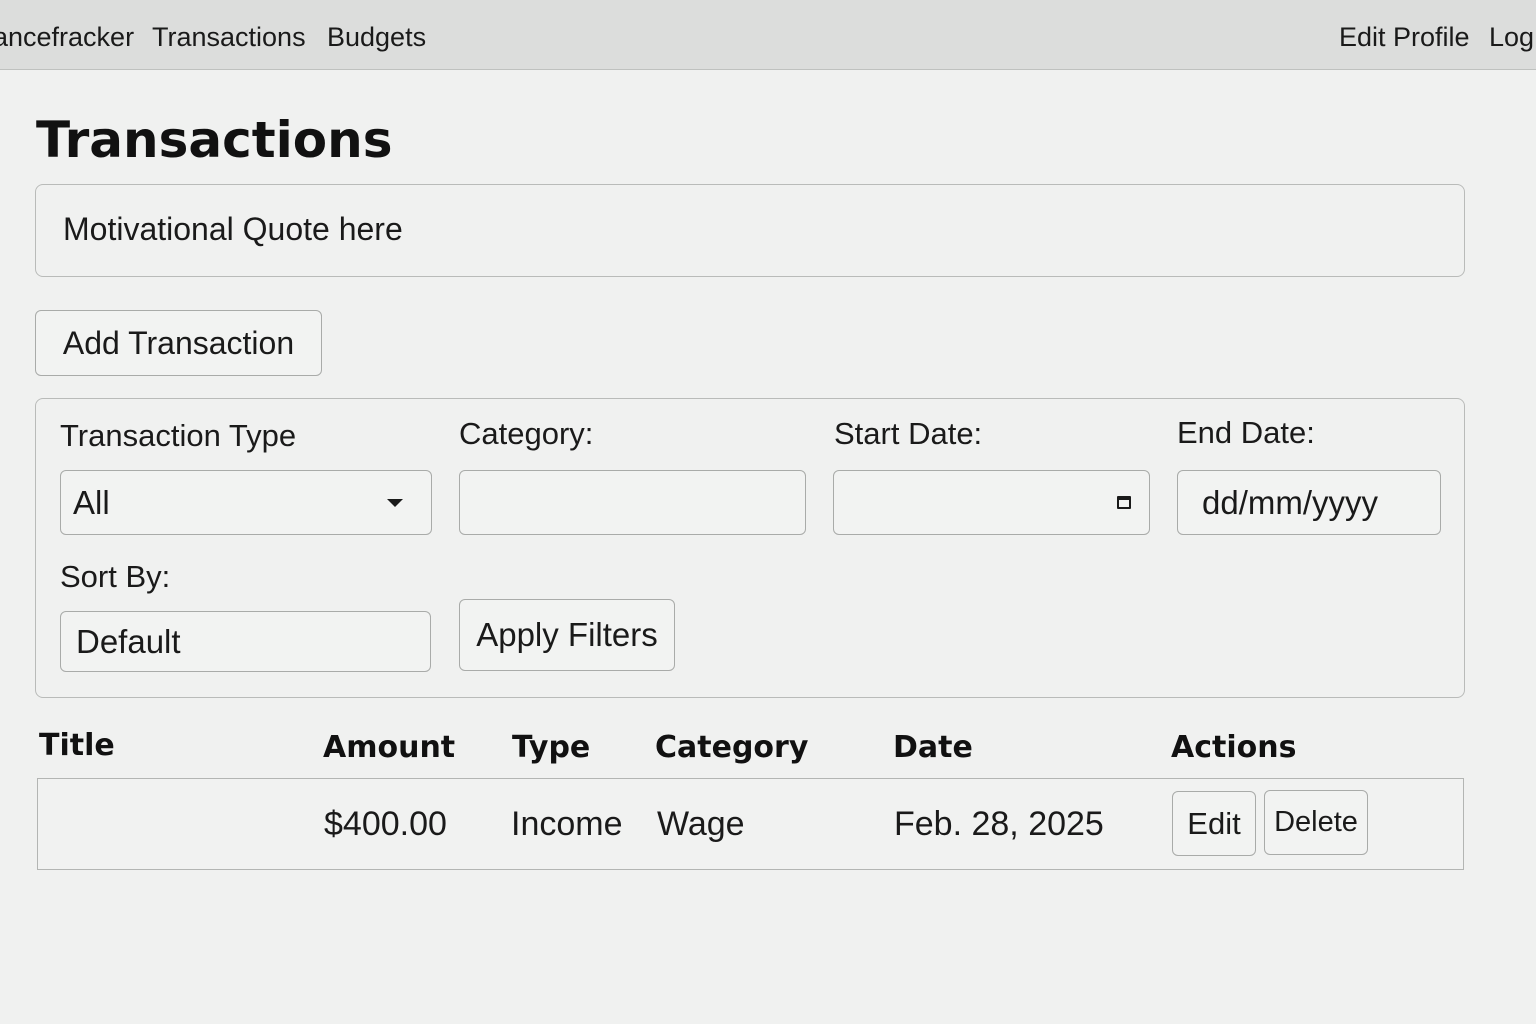 This screenshot has height=1024, width=1536. Describe the element at coordinates (245, 641) in the screenshot. I see `sort-by-select: Default` at that location.